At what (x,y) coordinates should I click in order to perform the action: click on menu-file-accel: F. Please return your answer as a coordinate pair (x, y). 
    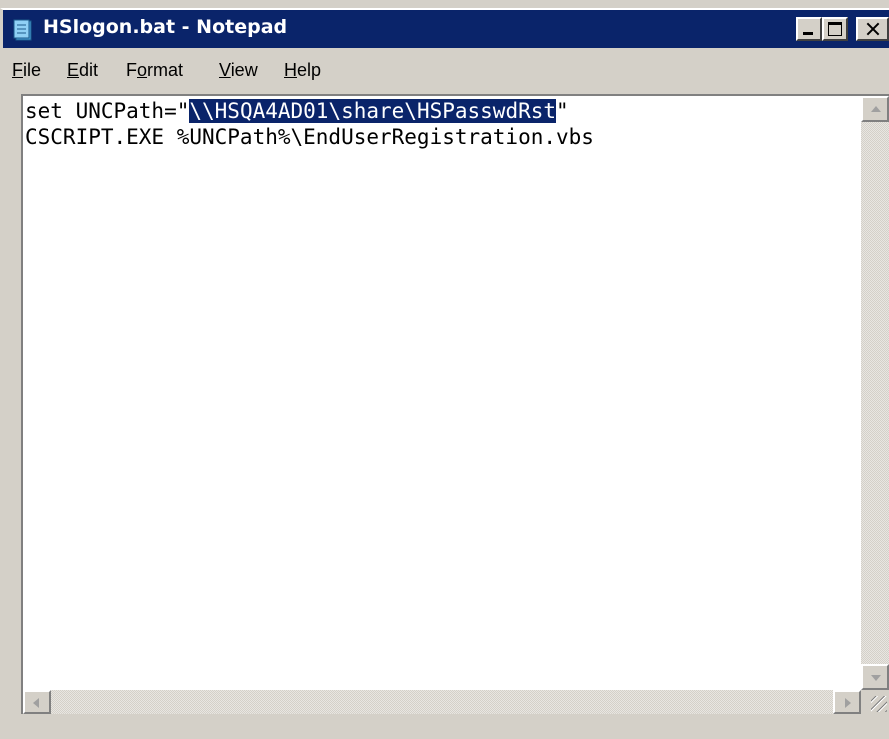
    Looking at the image, I should click on (17, 70).